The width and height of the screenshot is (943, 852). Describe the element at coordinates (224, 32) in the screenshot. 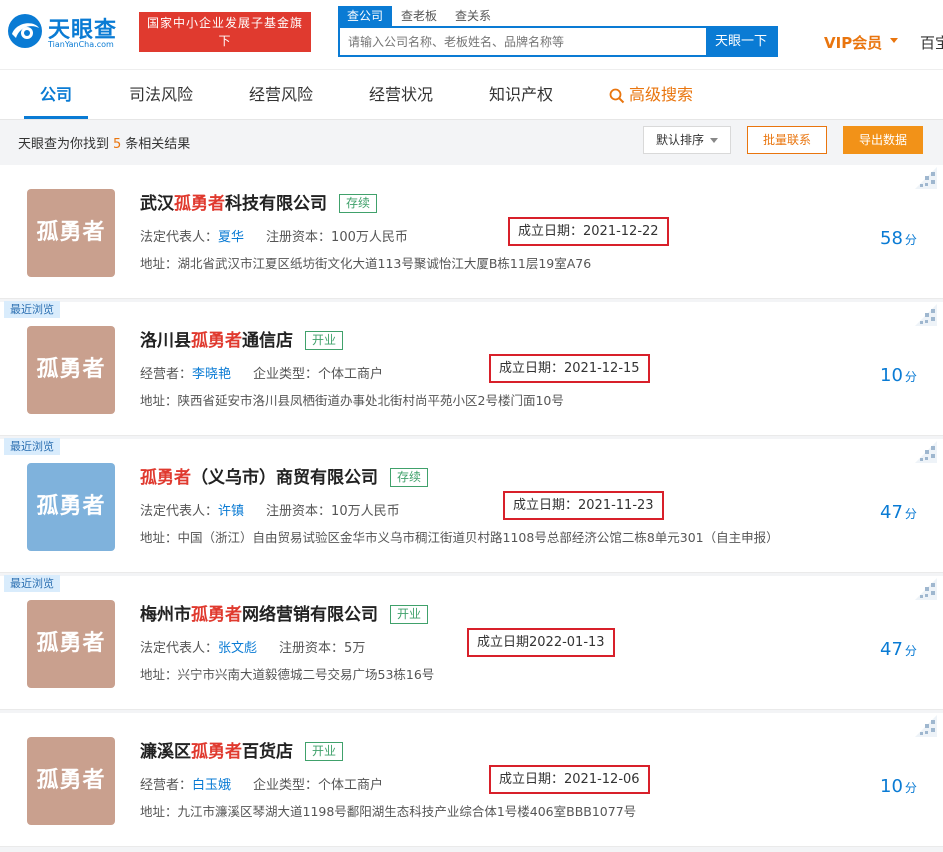

I see `badge-line-1: 国家中小企业发展子基金旗下` at that location.